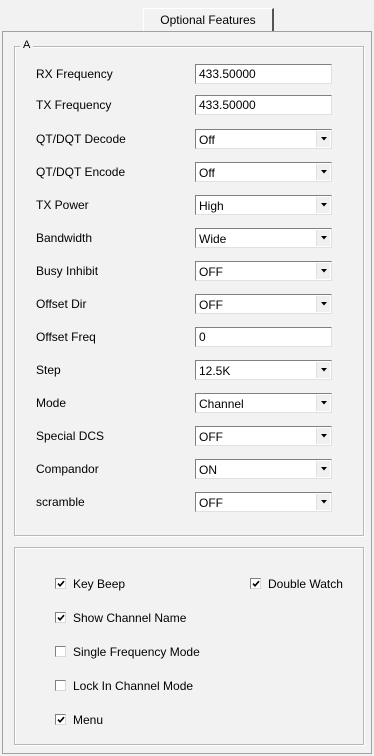  I want to click on group-a-label: A, so click(27, 45).